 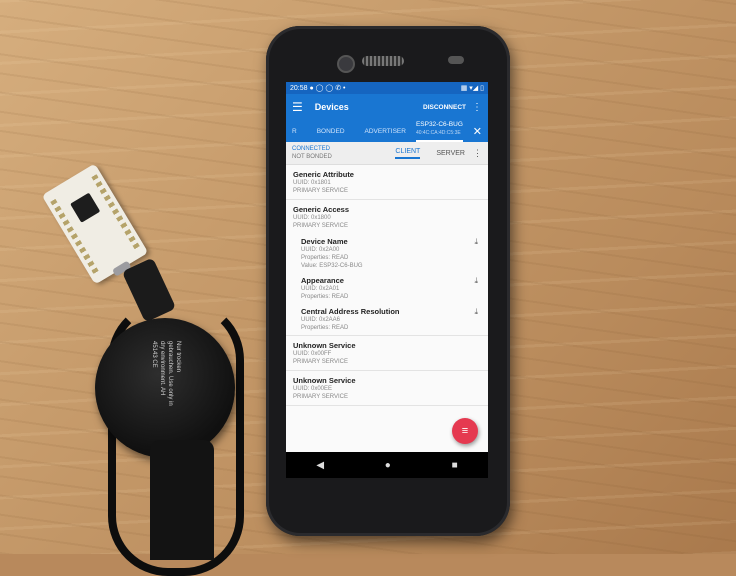 What do you see at coordinates (346, 64) in the screenshot?
I see `front-camera` at bounding box center [346, 64].